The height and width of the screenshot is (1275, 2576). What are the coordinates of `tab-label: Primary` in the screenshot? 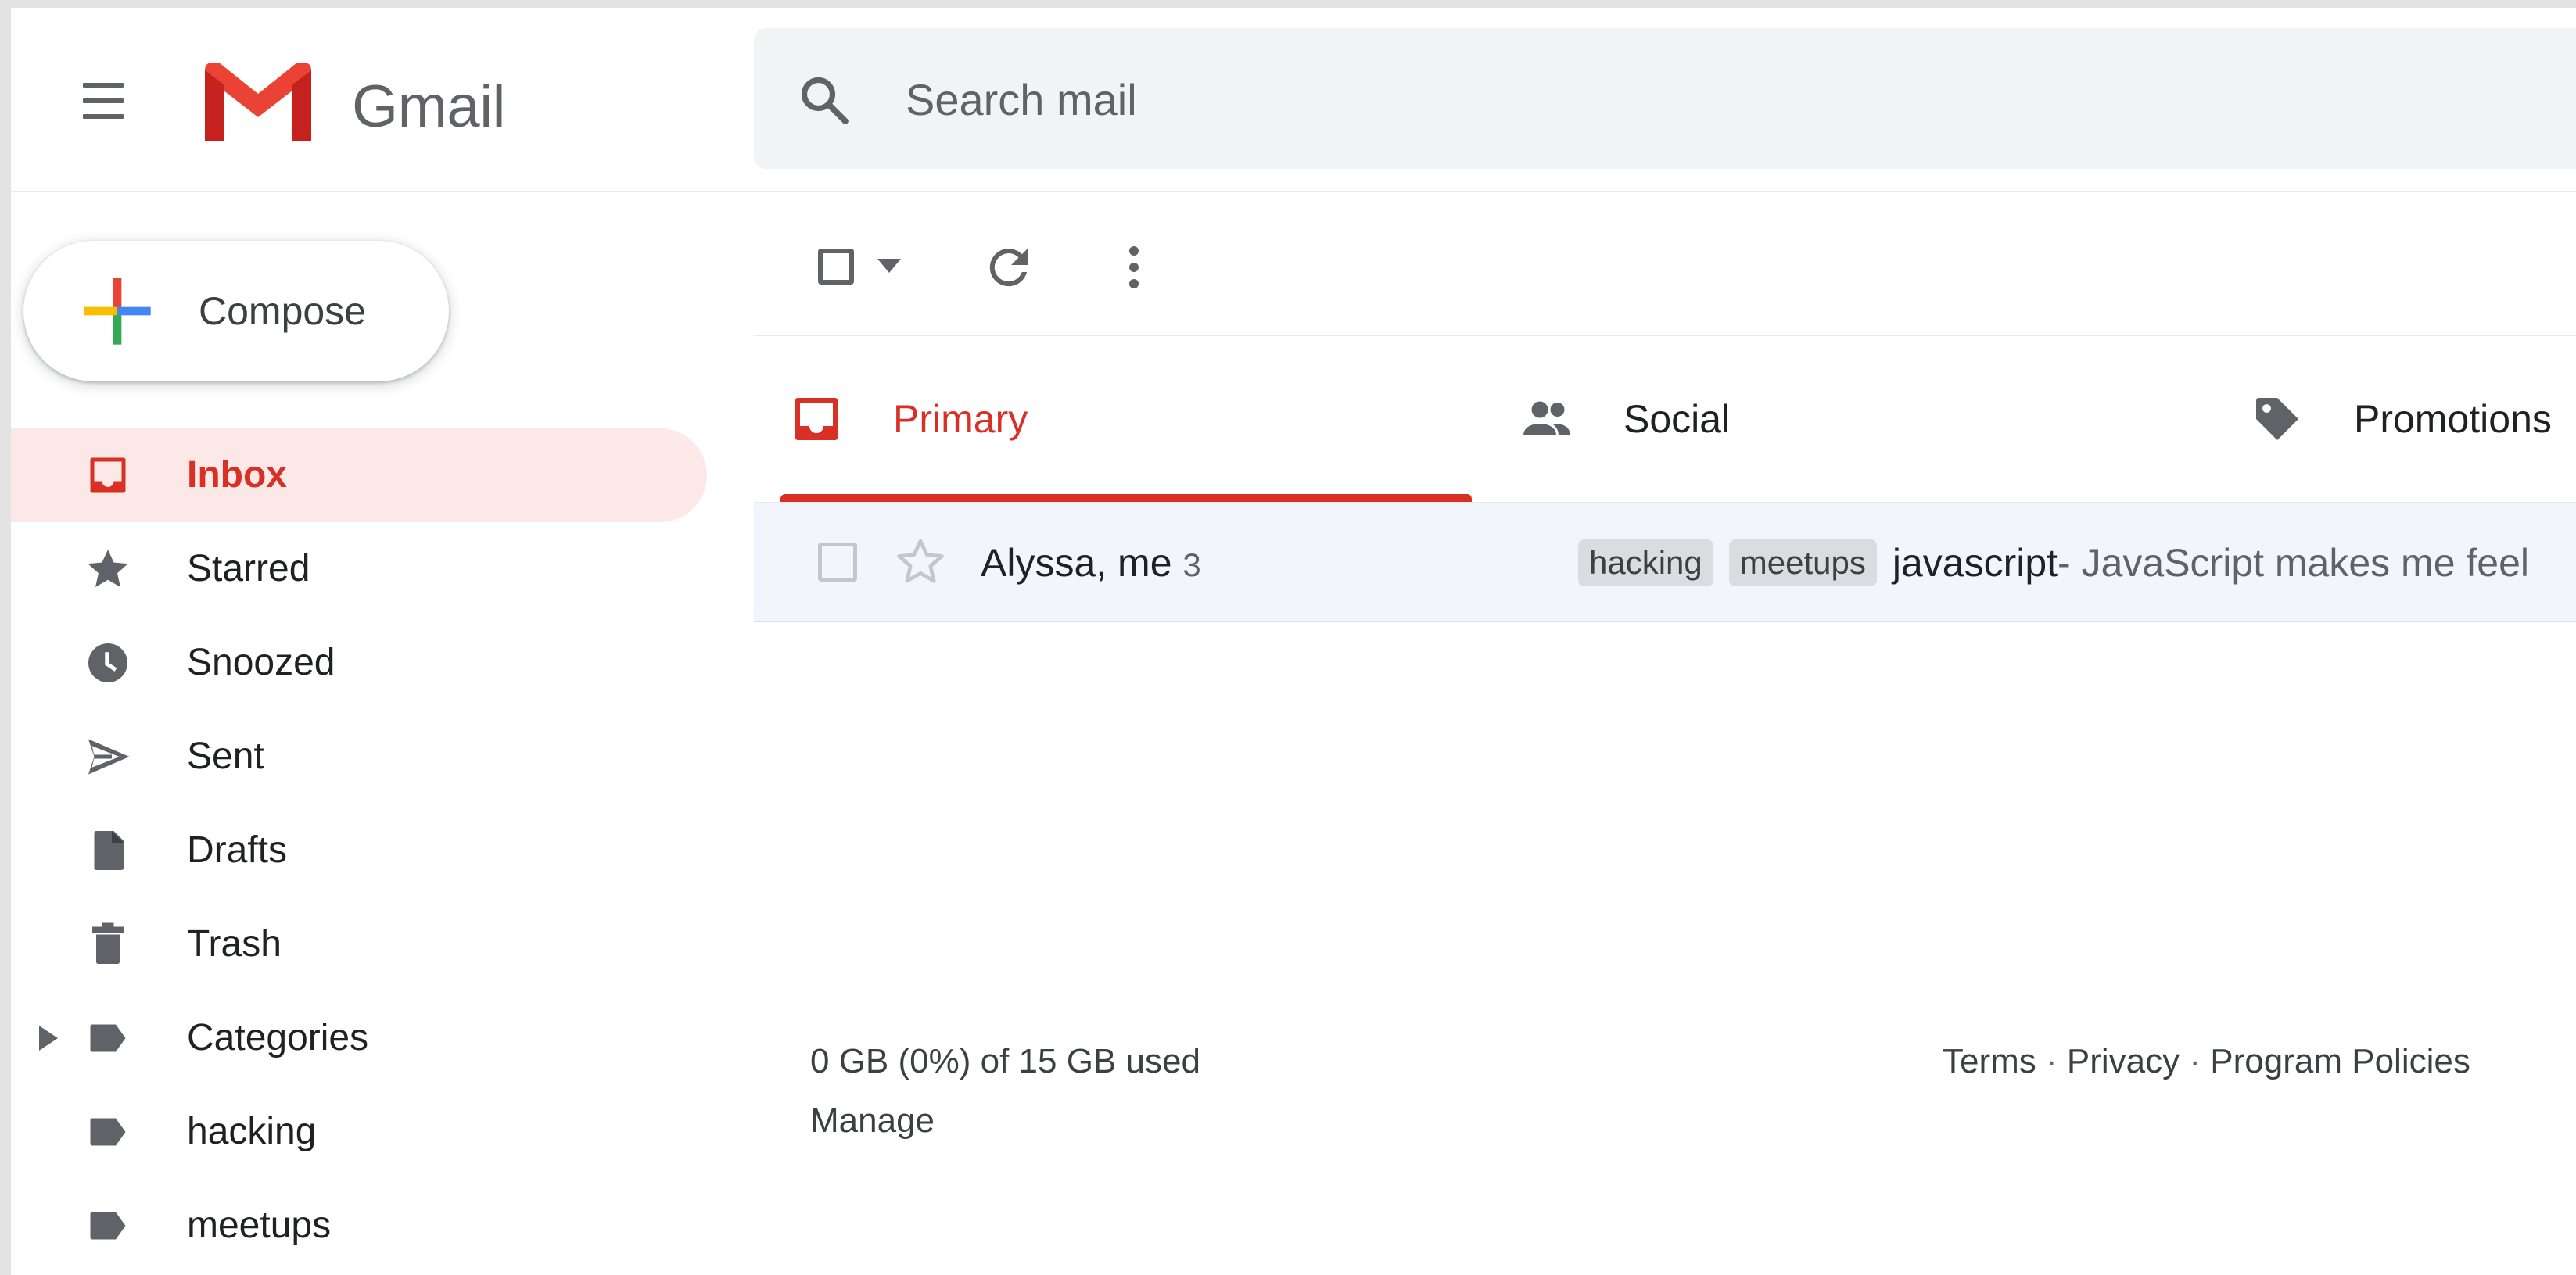 It's located at (960, 419).